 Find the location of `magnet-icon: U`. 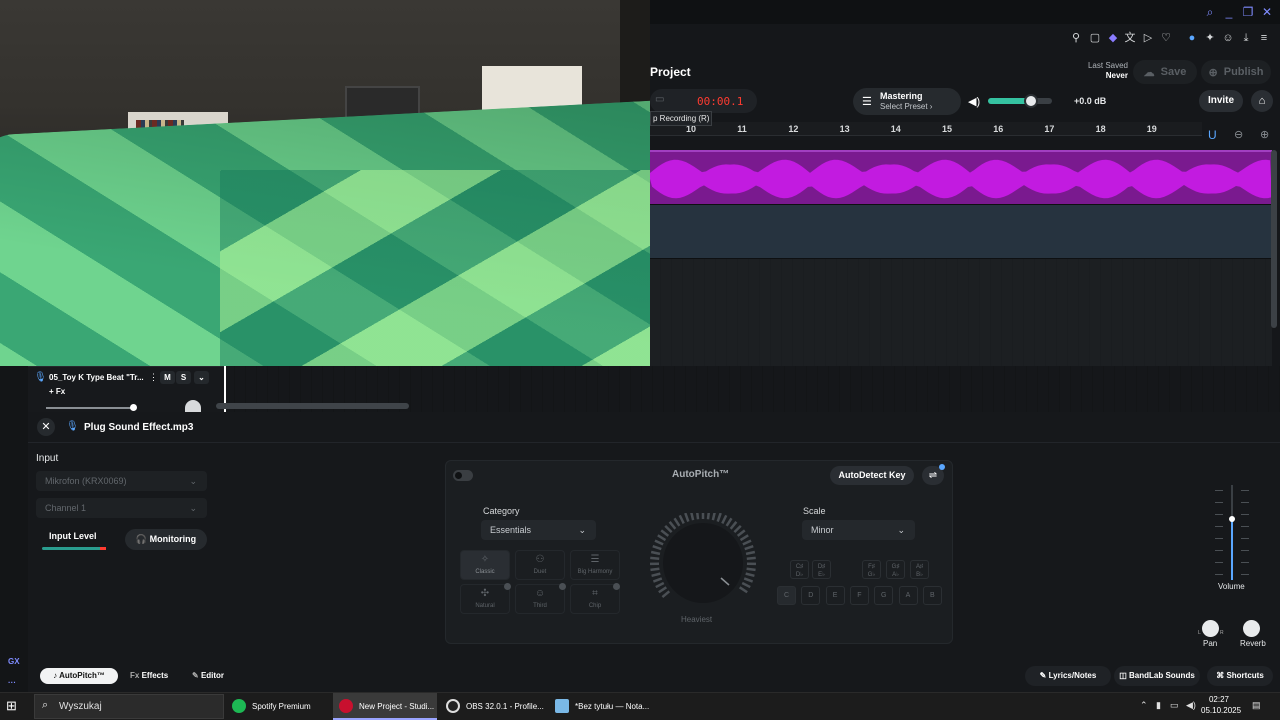

magnet-icon: U is located at coordinates (1212, 135).